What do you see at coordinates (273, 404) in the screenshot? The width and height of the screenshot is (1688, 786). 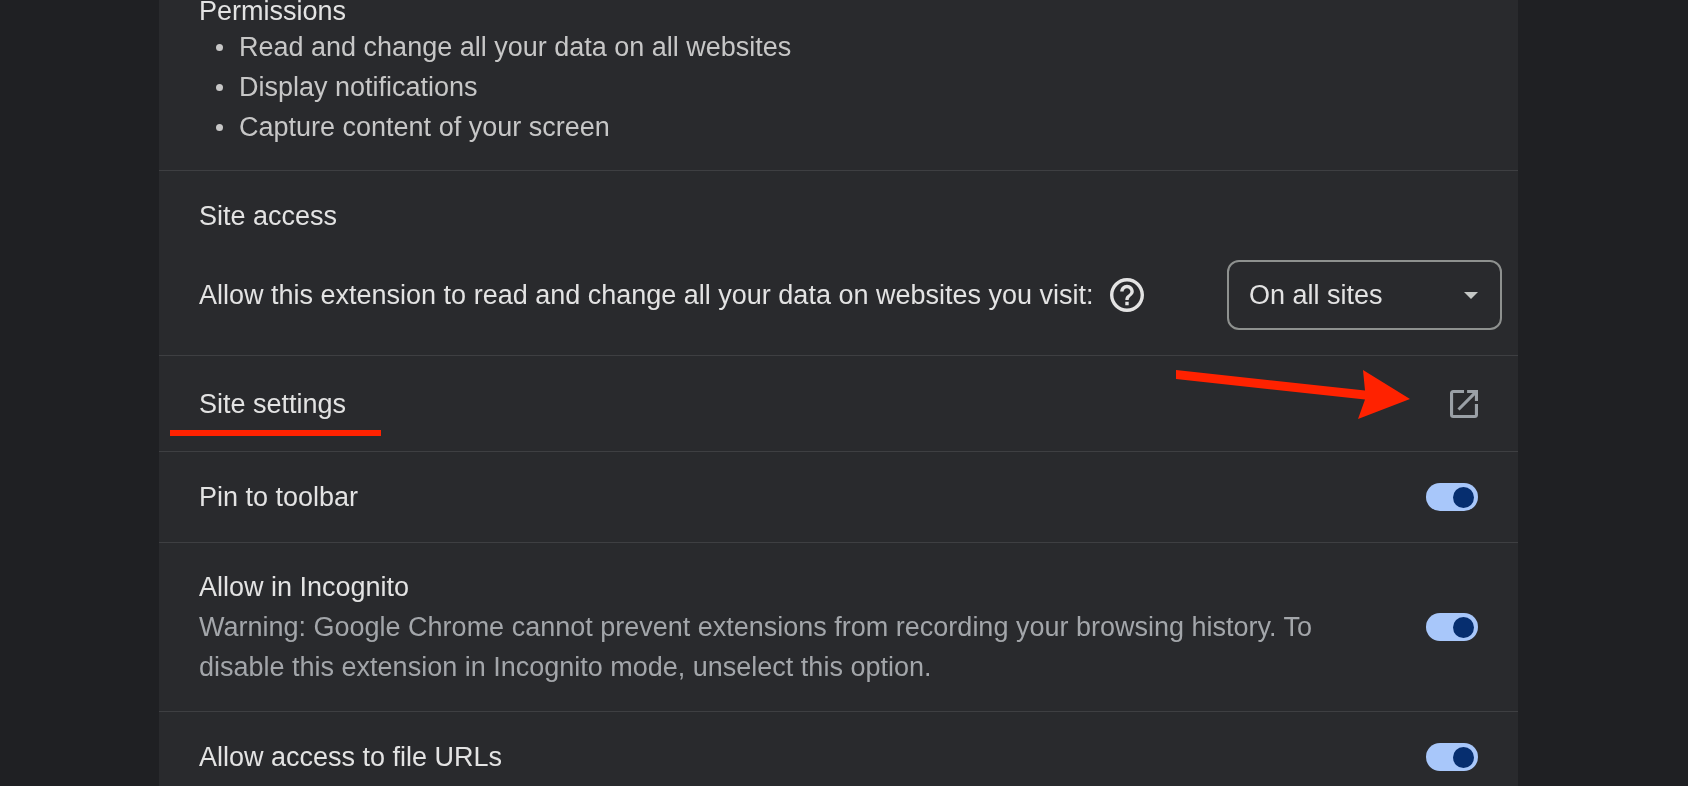 I see `setting-label: Site settings` at bounding box center [273, 404].